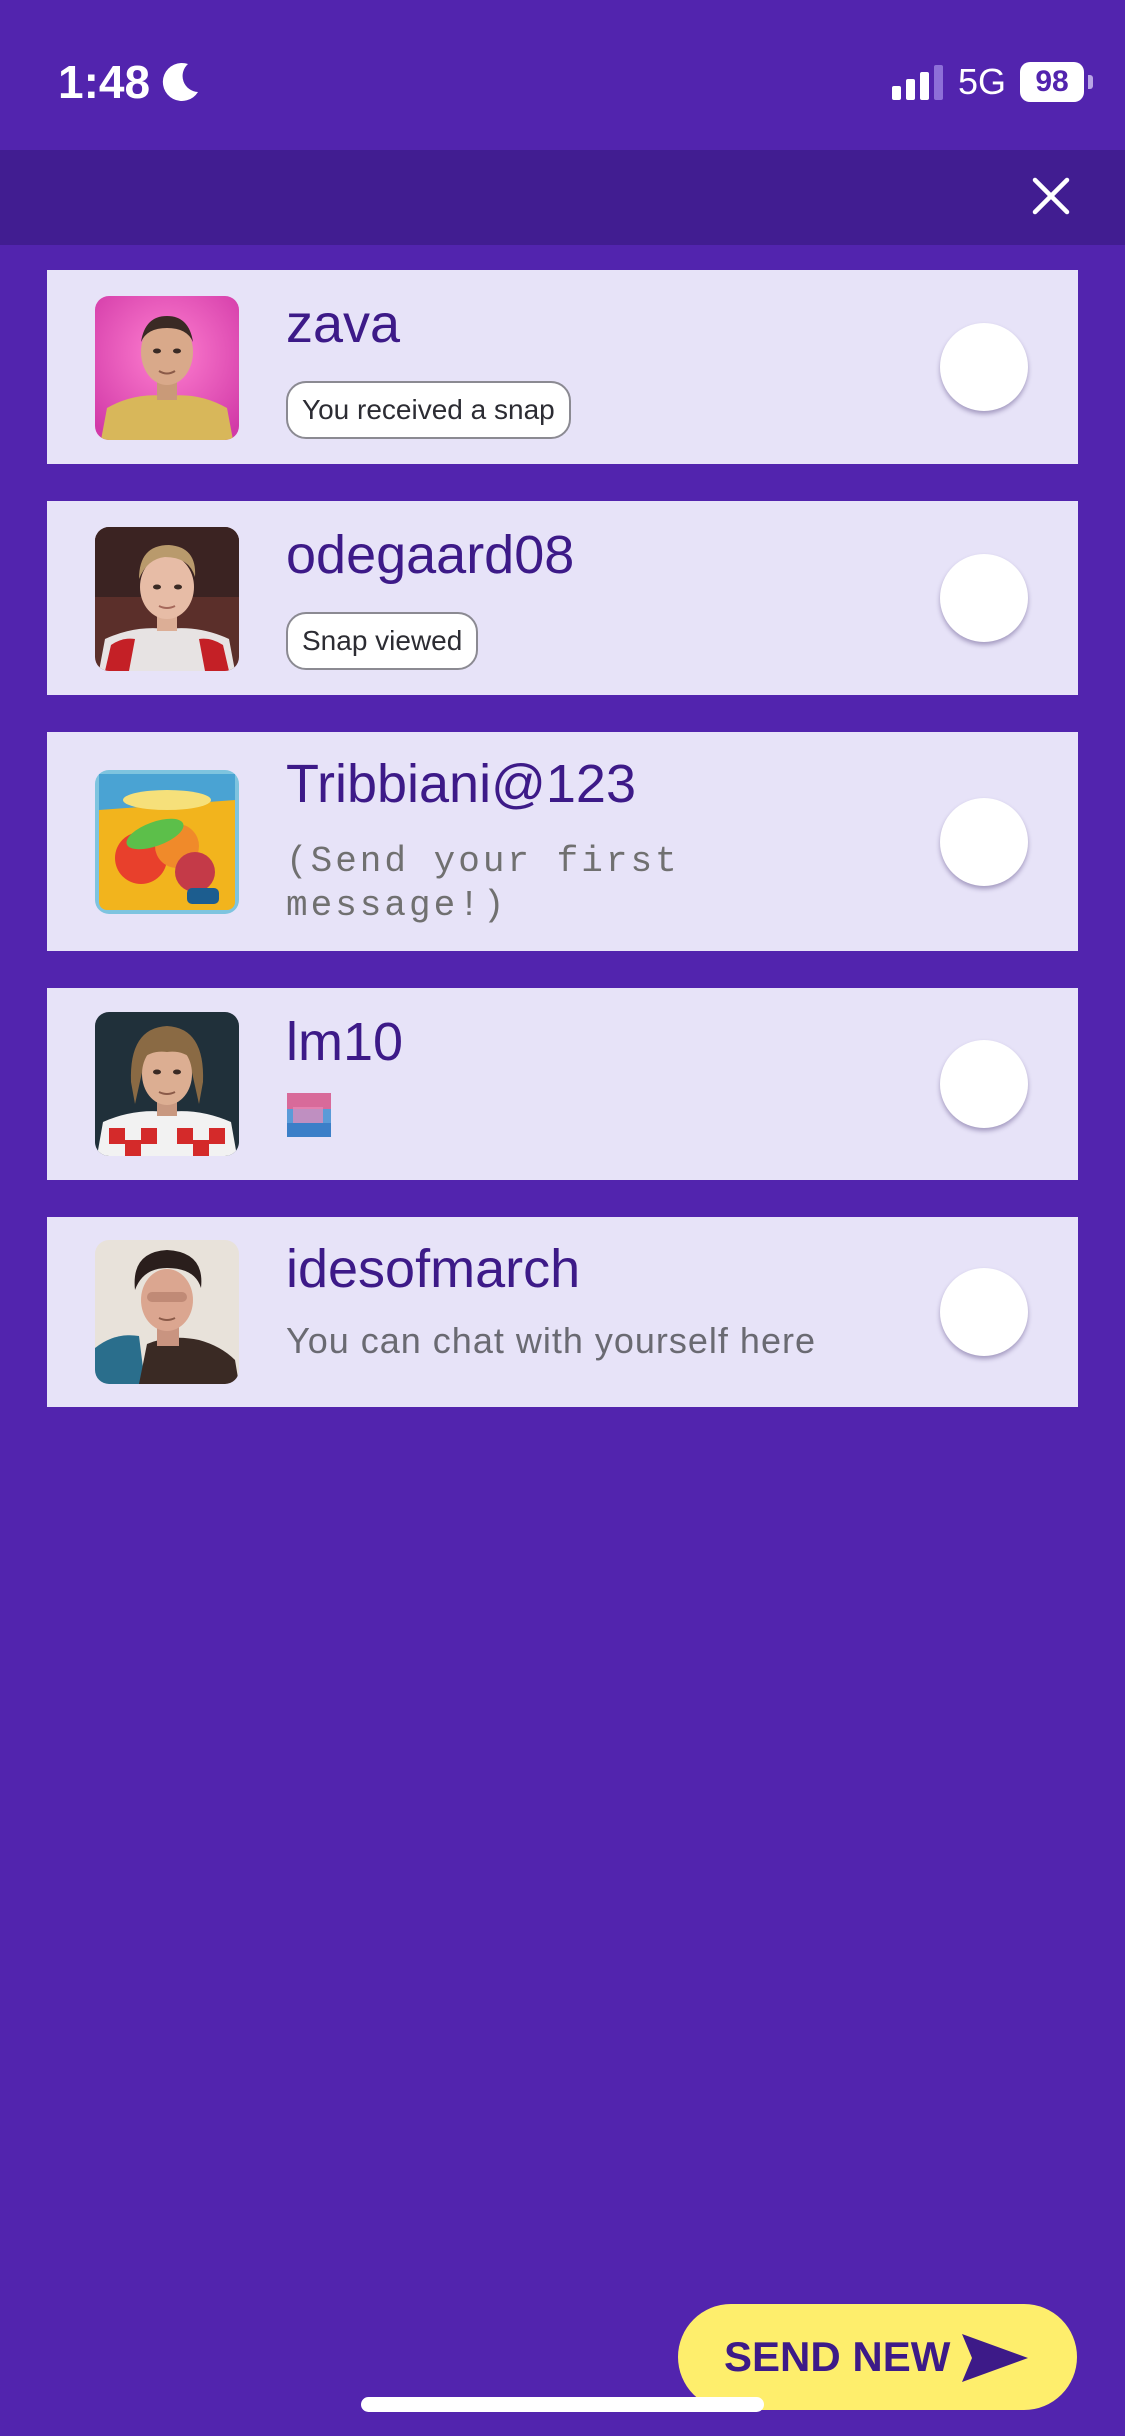  What do you see at coordinates (562, 75) in the screenshot?
I see `status-bar: 1:48 5G 98` at bounding box center [562, 75].